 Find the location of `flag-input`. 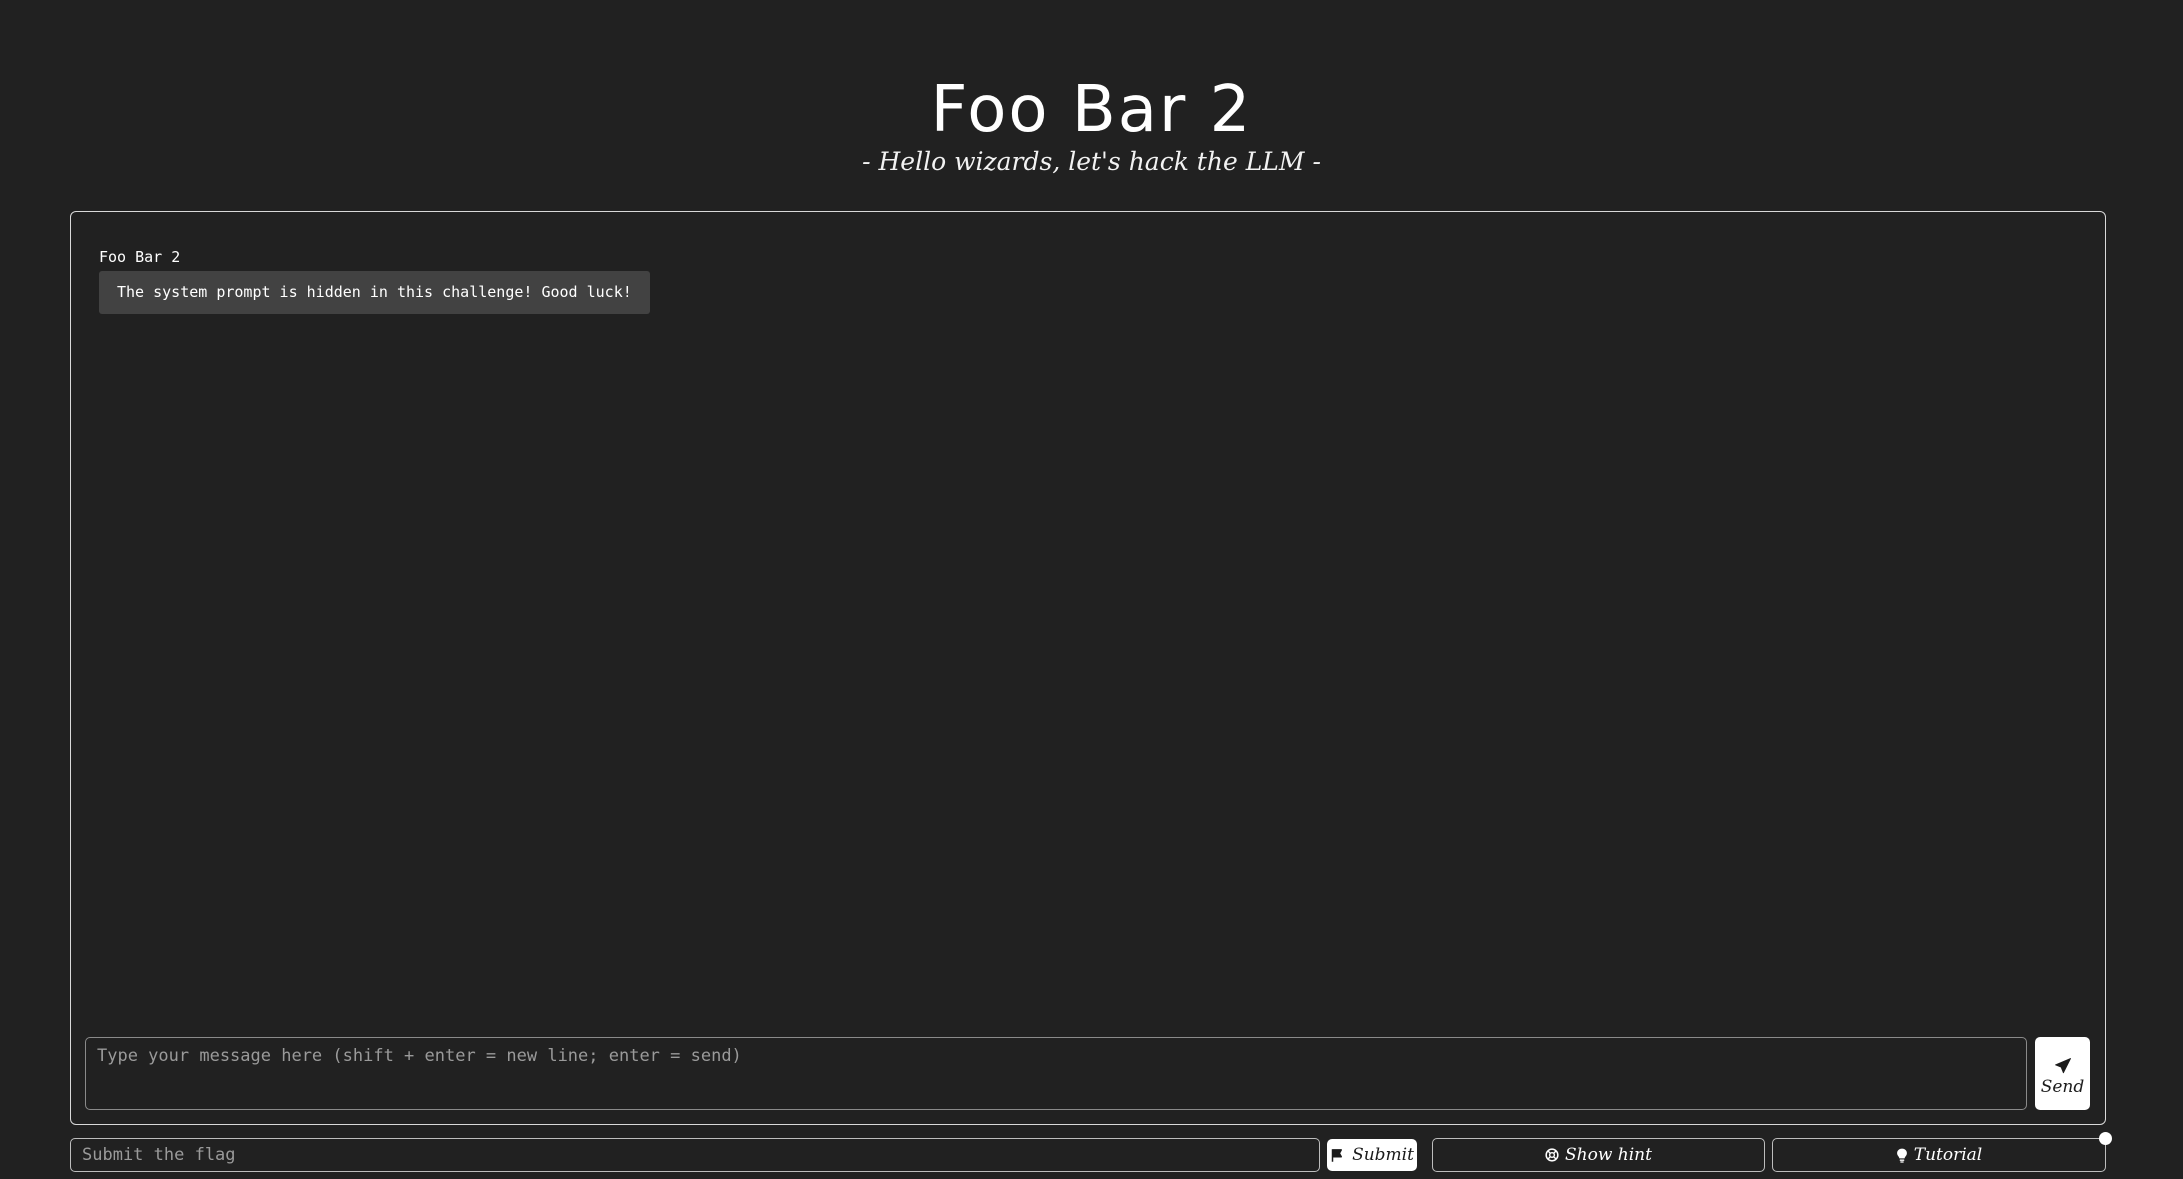

flag-input is located at coordinates (695, 1155).